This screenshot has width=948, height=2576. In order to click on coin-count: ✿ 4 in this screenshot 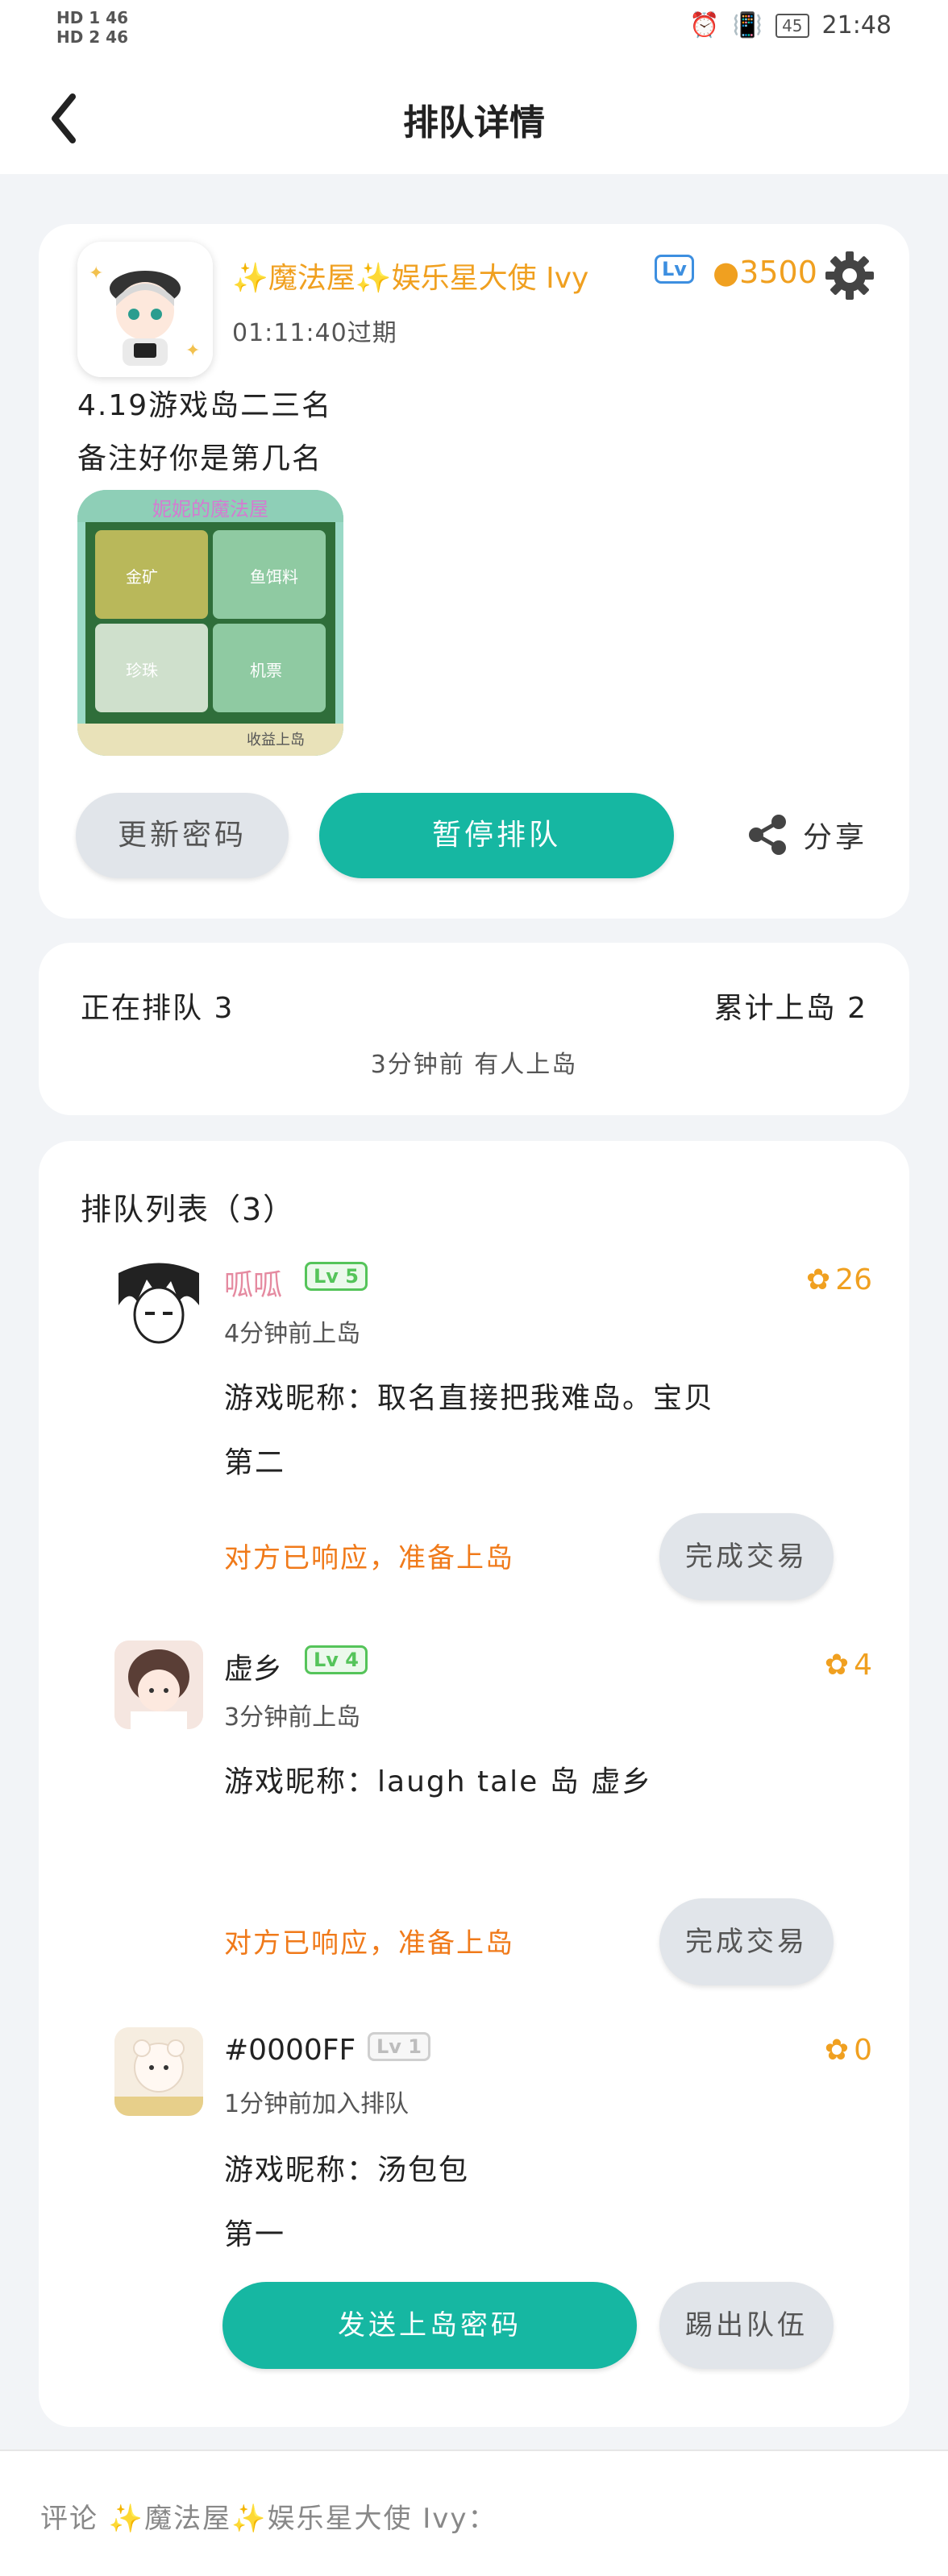, I will do `click(848, 1665)`.